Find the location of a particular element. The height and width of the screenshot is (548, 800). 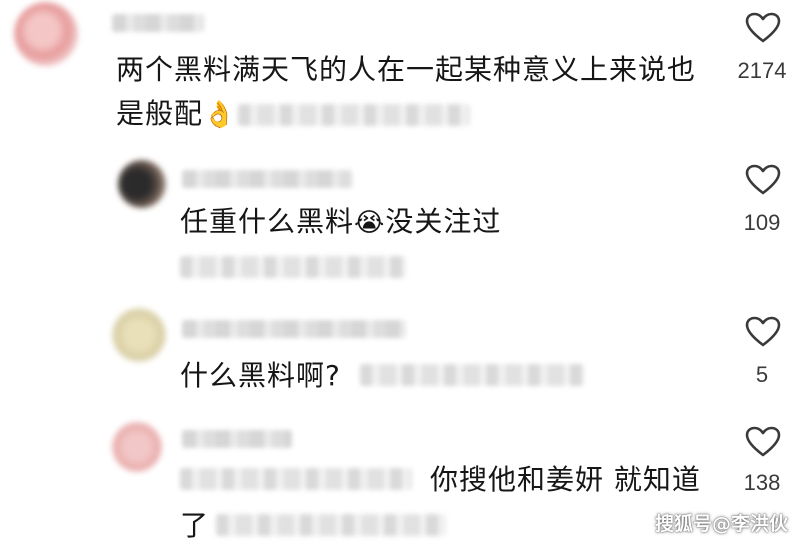

comment-text: 你搜他和姜妍 就知道 is located at coordinates (580, 480).